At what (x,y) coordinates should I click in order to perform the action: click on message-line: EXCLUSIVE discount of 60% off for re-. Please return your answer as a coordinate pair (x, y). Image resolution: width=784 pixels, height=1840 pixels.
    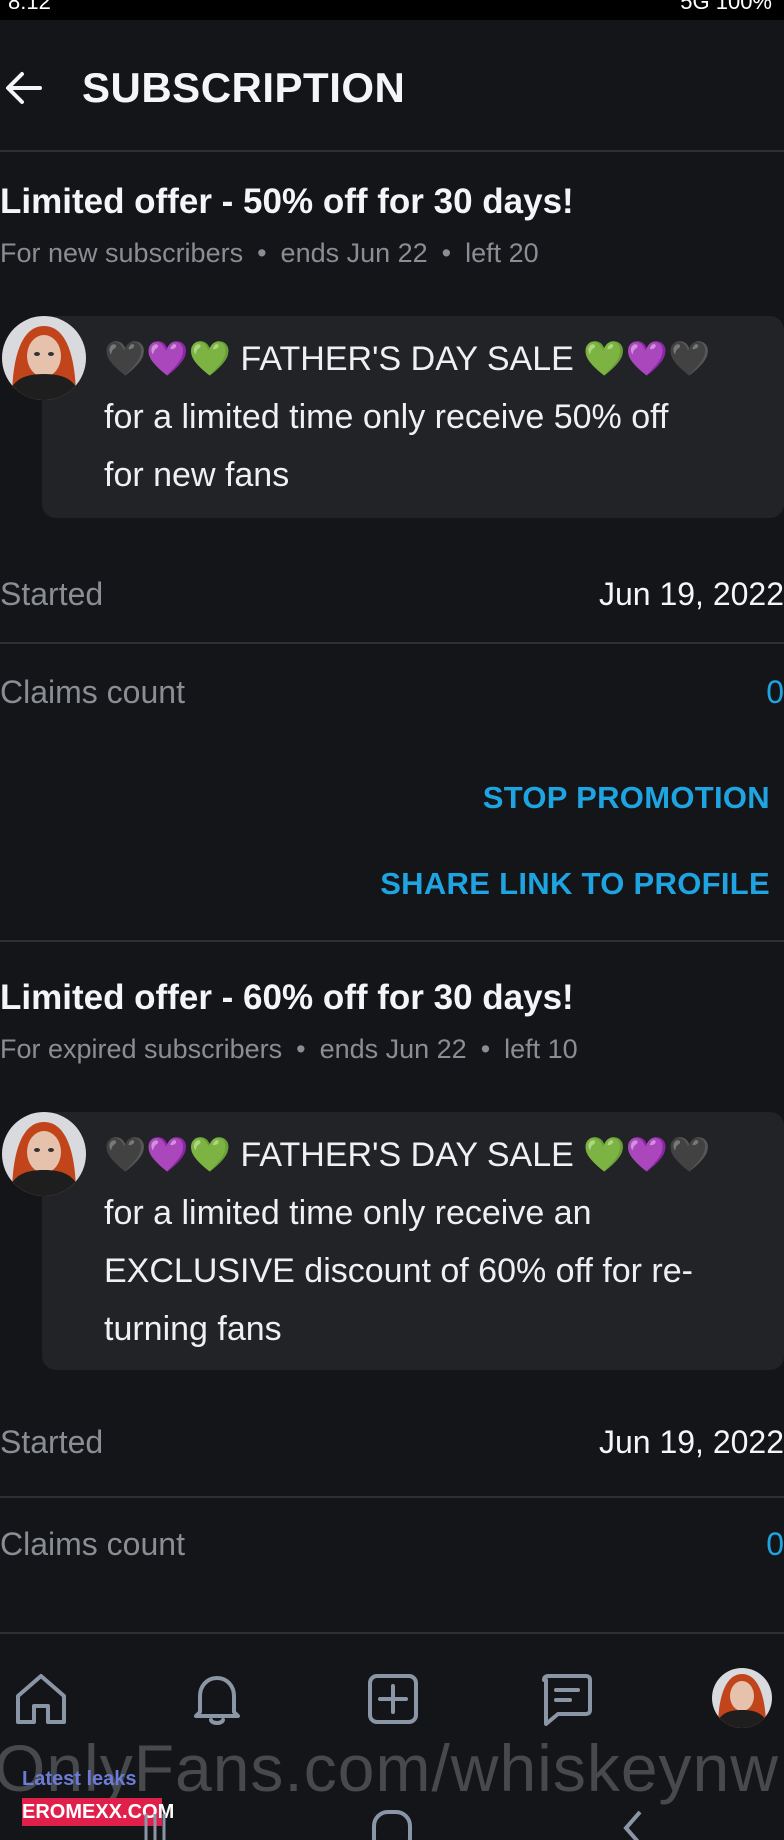
    Looking at the image, I should click on (398, 1271).